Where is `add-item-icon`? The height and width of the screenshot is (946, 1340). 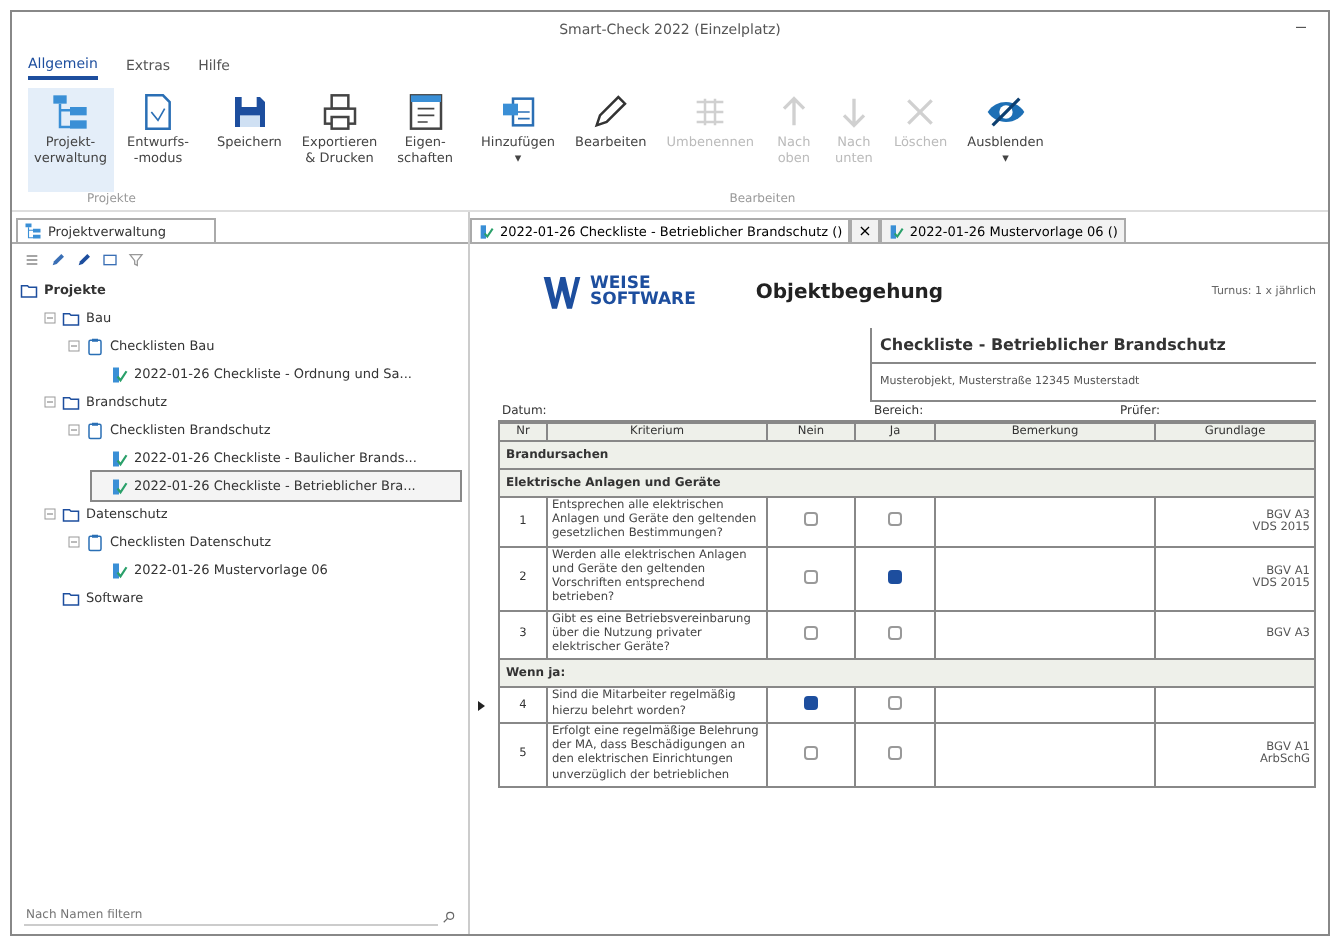 add-item-icon is located at coordinates (518, 112).